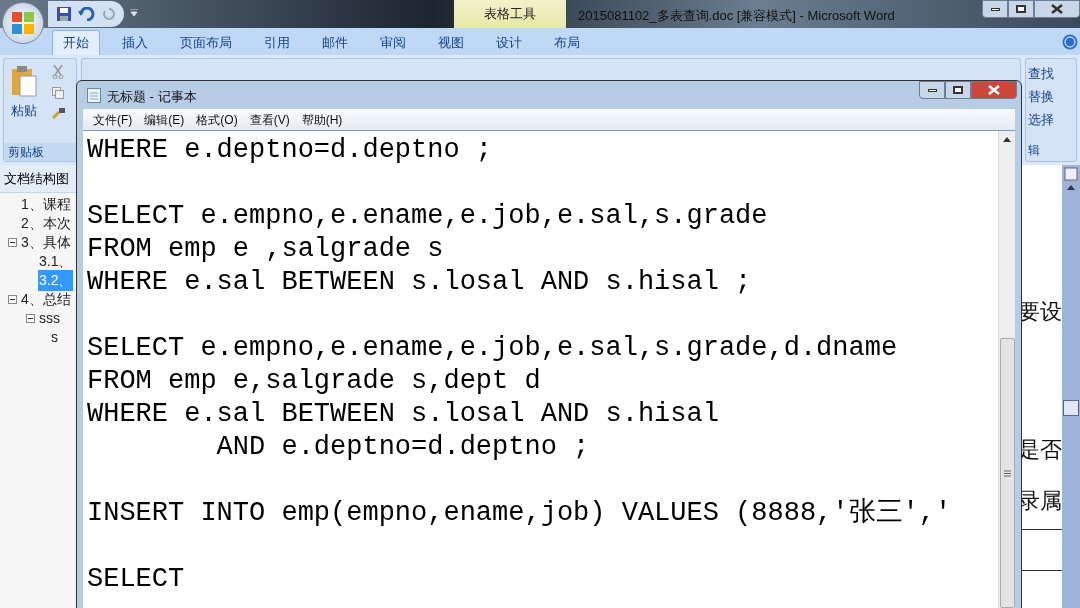 This screenshot has height=608, width=1080. Describe the element at coordinates (269, 119) in the screenshot. I see `menu-item: 查看(V)` at that location.